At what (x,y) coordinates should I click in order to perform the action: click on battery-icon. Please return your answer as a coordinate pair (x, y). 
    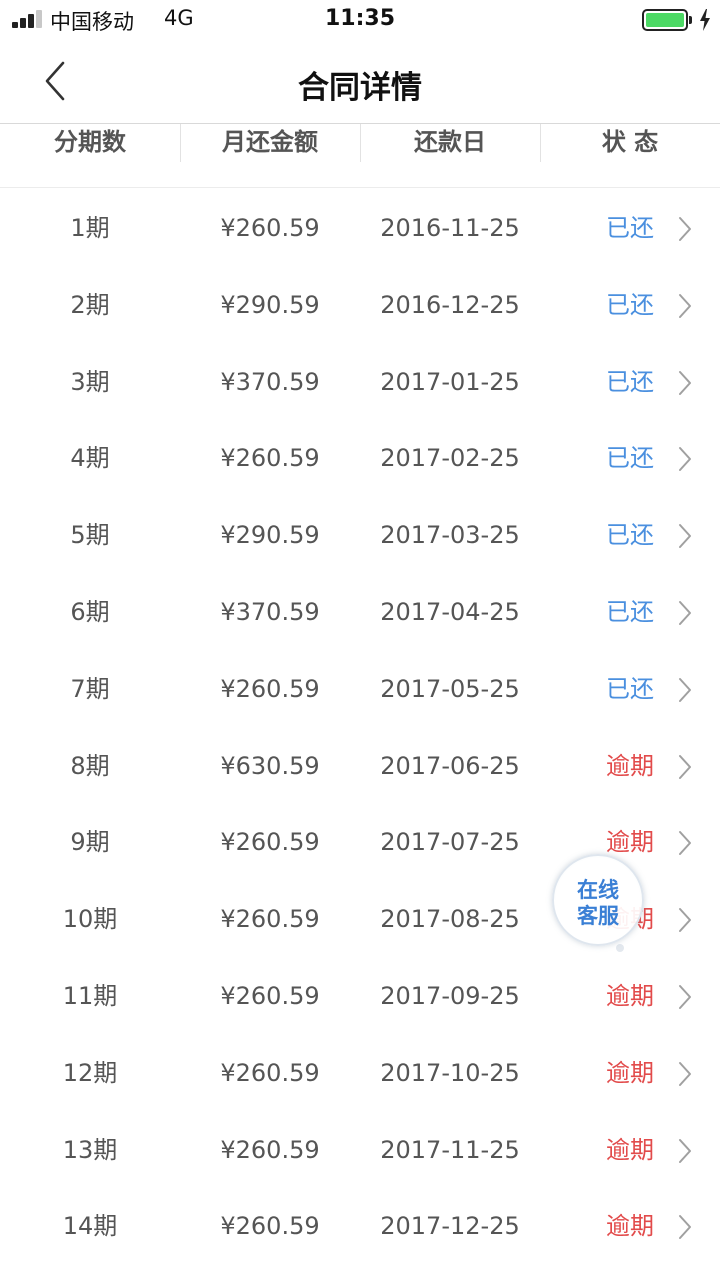
    Looking at the image, I should click on (665, 20).